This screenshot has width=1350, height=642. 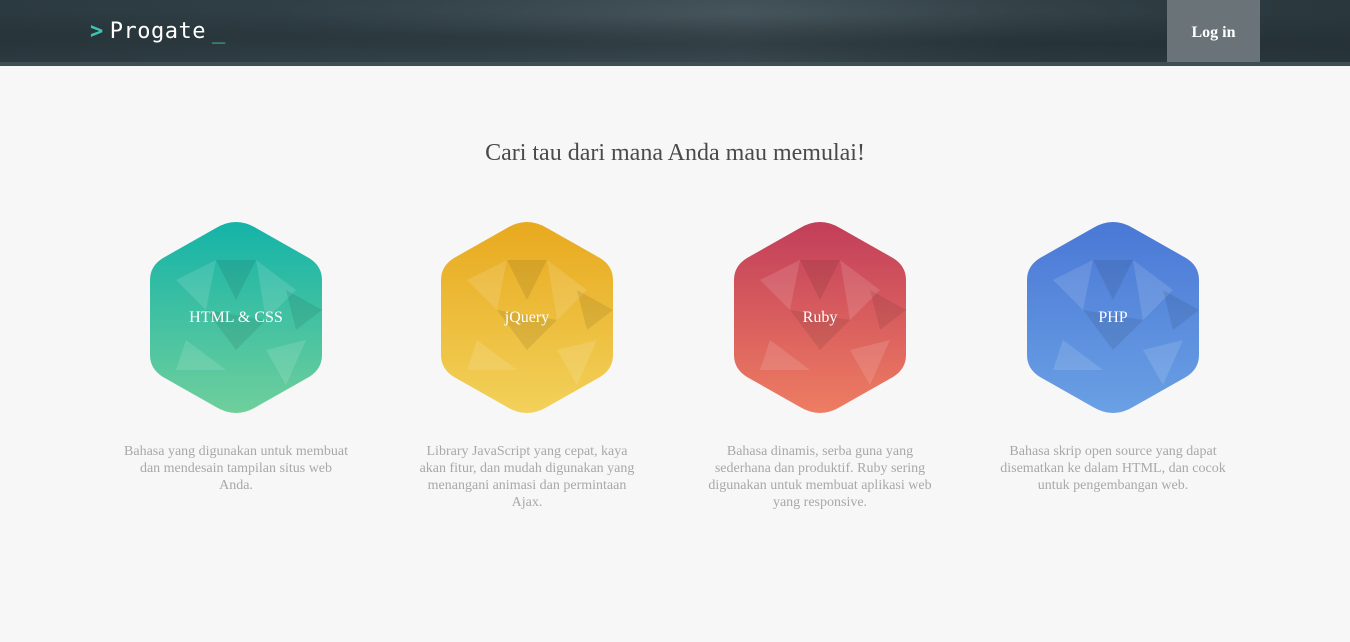 I want to click on login-button: Log in, so click(x=1213, y=31).